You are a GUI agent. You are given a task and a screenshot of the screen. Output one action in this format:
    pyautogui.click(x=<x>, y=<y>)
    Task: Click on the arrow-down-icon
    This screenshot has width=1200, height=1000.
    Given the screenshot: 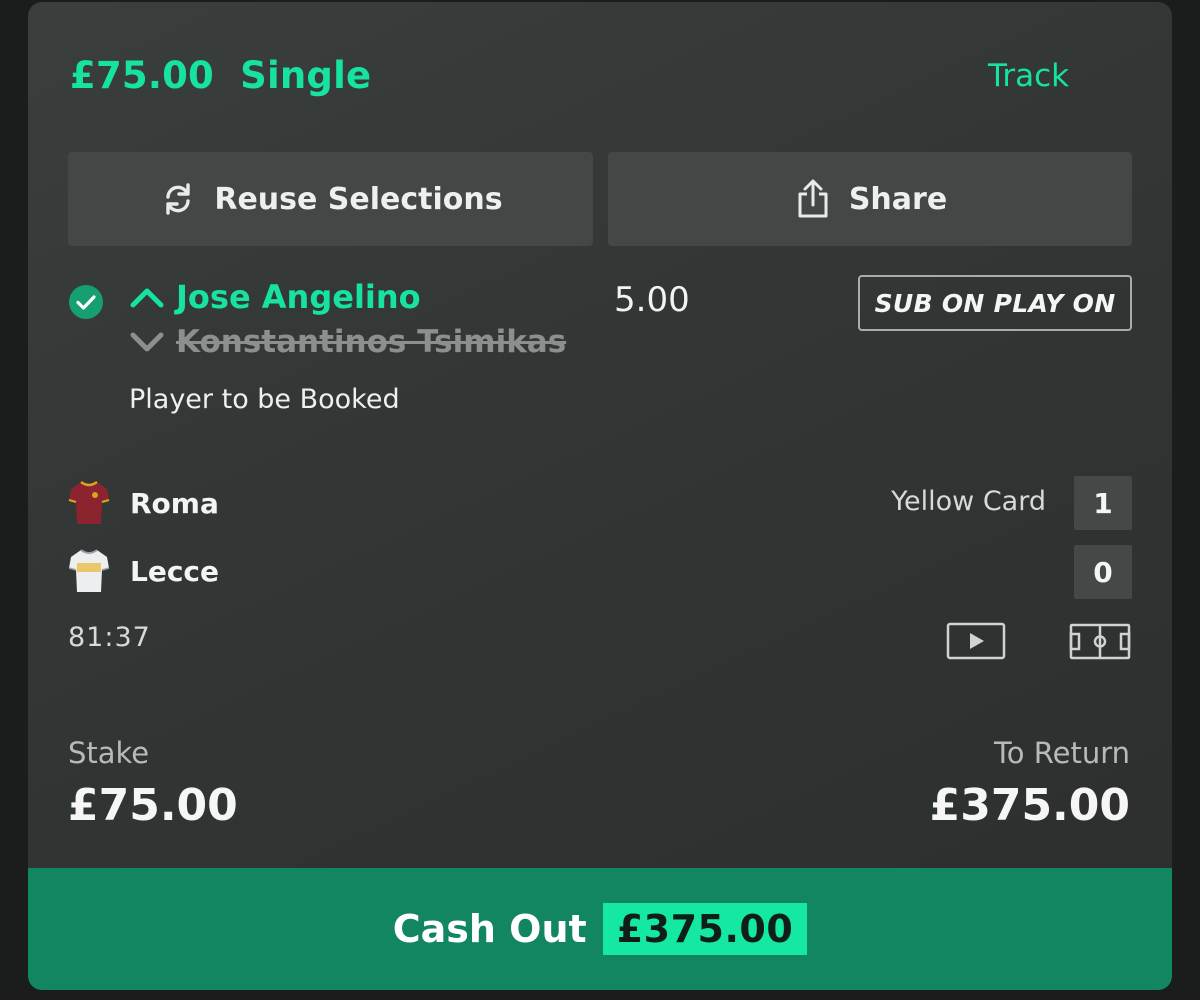 What is the action you would take?
    pyautogui.click(x=147, y=342)
    